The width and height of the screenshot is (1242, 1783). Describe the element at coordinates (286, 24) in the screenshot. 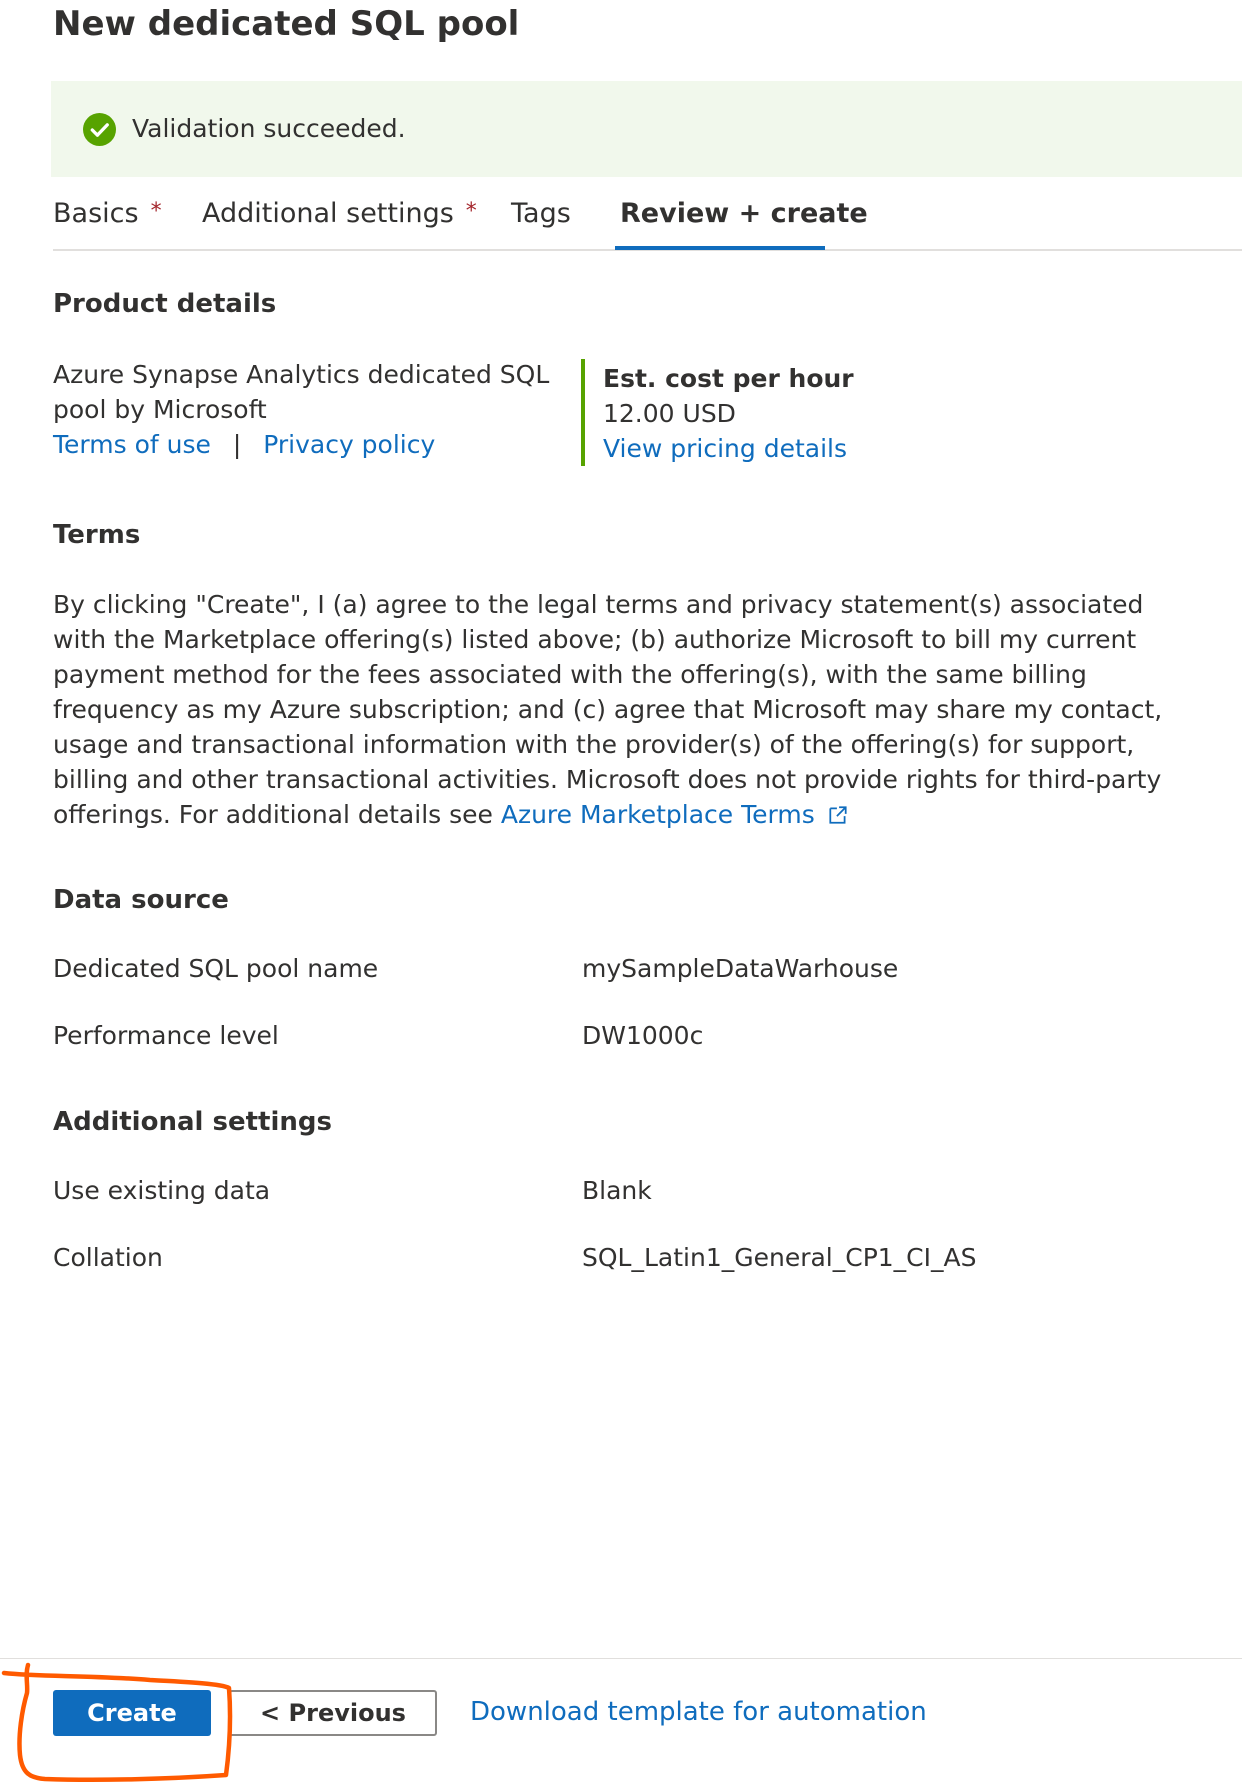

I see `page-title: New dedicated SQL pool` at that location.